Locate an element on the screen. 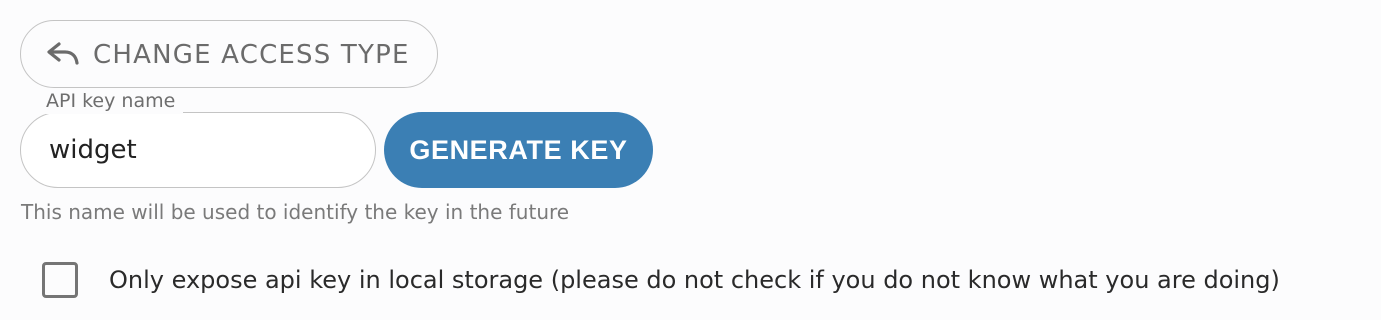  api-key-name-field is located at coordinates (198, 150).